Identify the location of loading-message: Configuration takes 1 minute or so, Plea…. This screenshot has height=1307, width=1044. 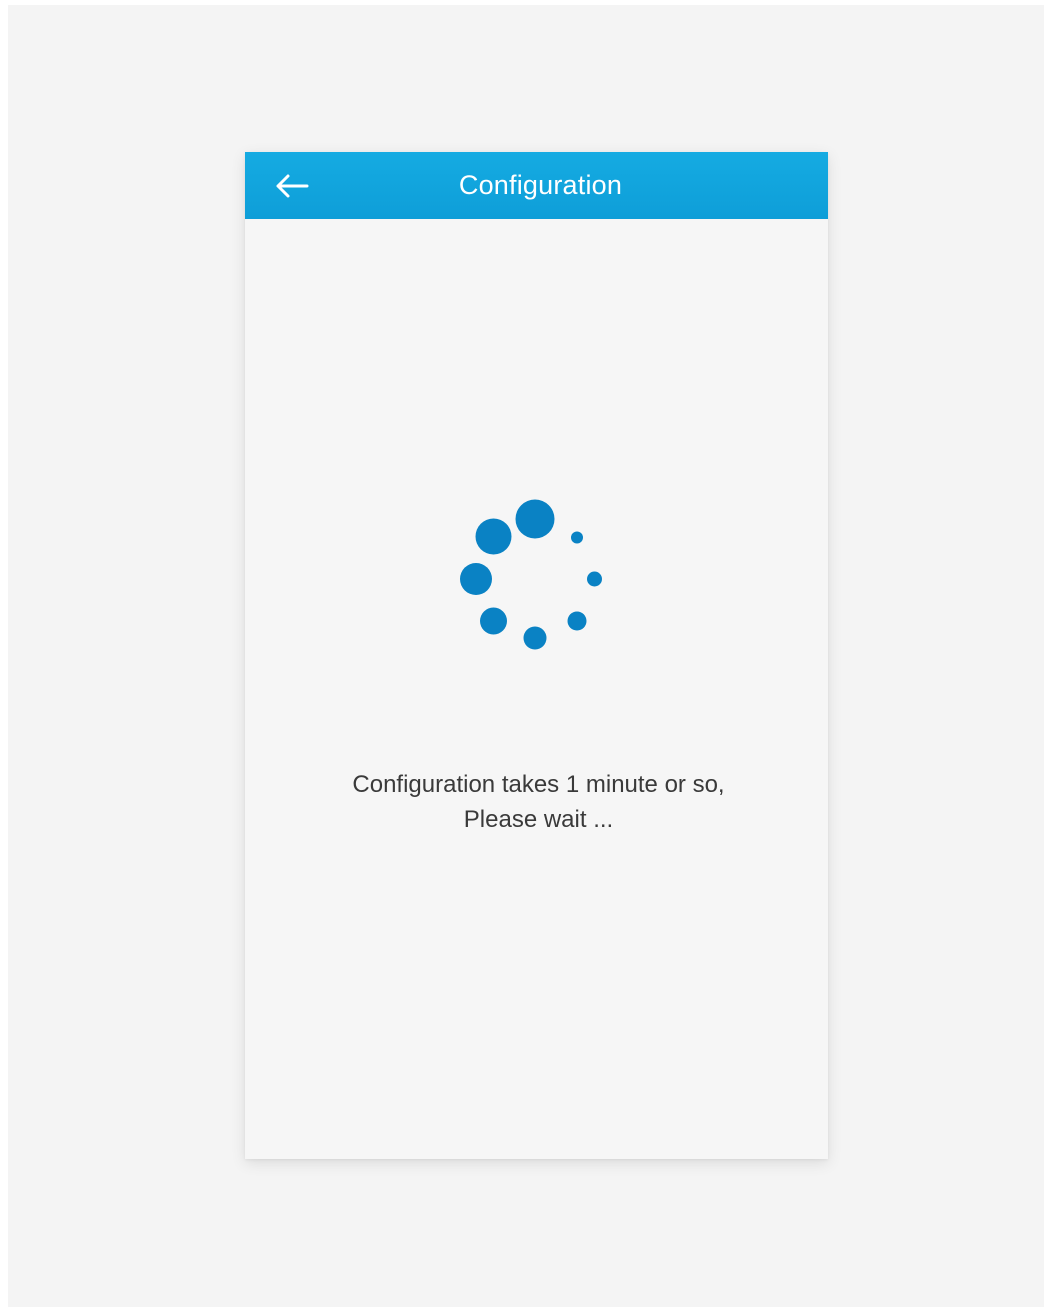
(536, 802).